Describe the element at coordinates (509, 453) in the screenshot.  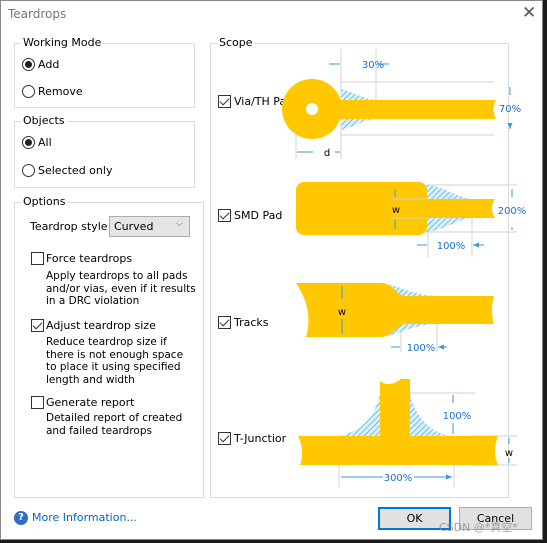
I see `tj-w-label: w` at that location.